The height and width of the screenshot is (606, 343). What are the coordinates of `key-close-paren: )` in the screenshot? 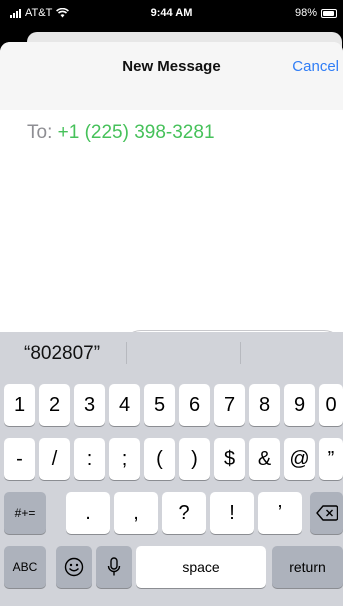 It's located at (194, 459).